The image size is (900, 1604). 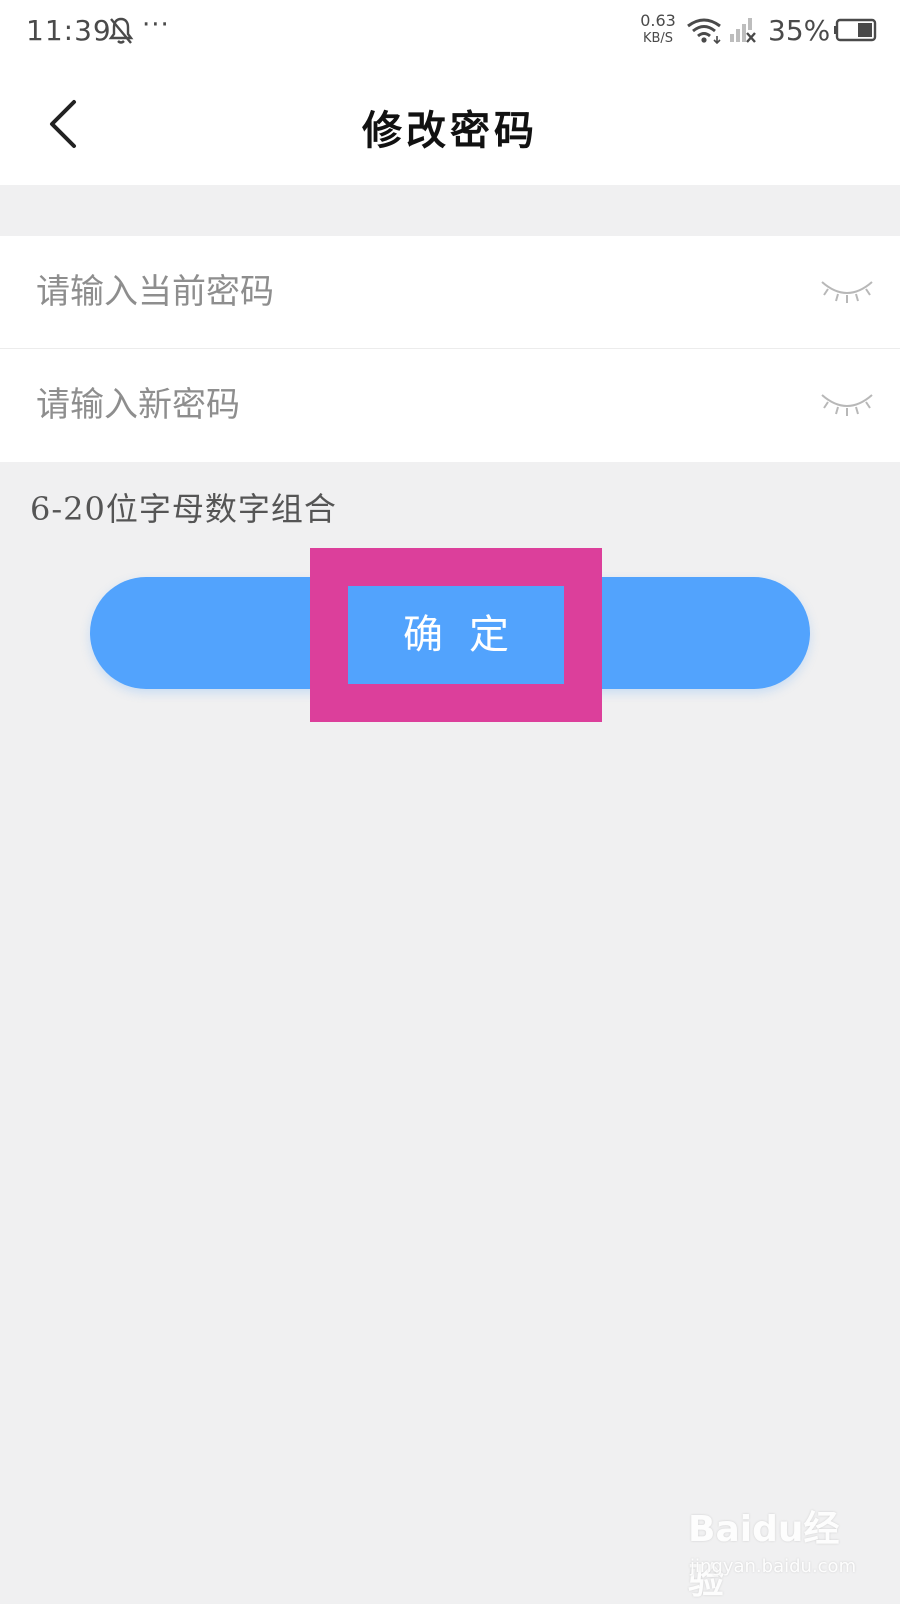 What do you see at coordinates (658, 20) in the screenshot?
I see `network-speed-value: 0.63` at bounding box center [658, 20].